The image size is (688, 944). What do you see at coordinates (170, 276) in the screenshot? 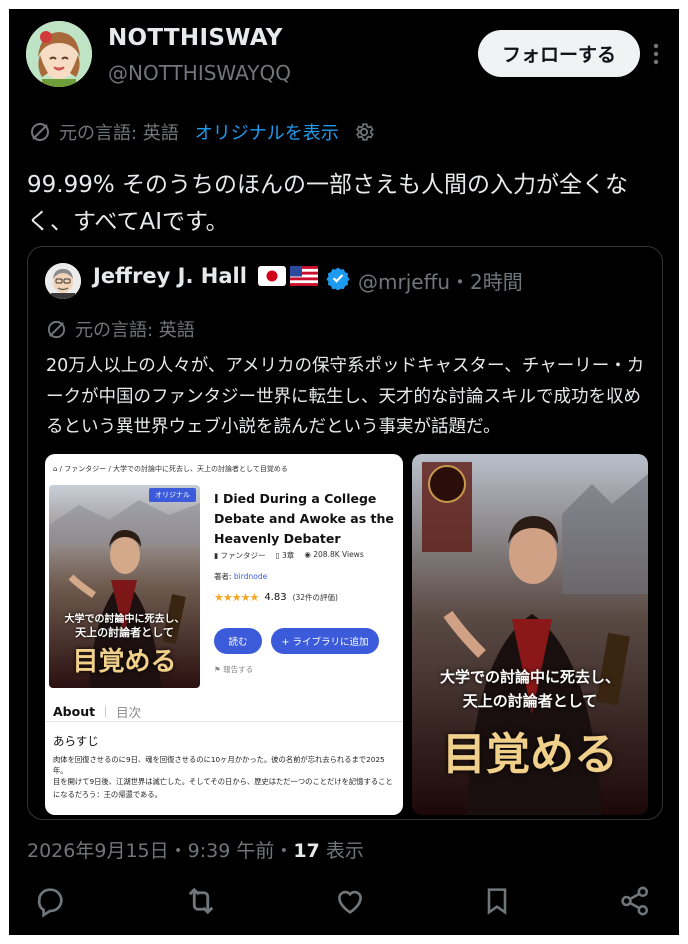
I see `quoted-author-name: Jeffrey J. Hall` at bounding box center [170, 276].